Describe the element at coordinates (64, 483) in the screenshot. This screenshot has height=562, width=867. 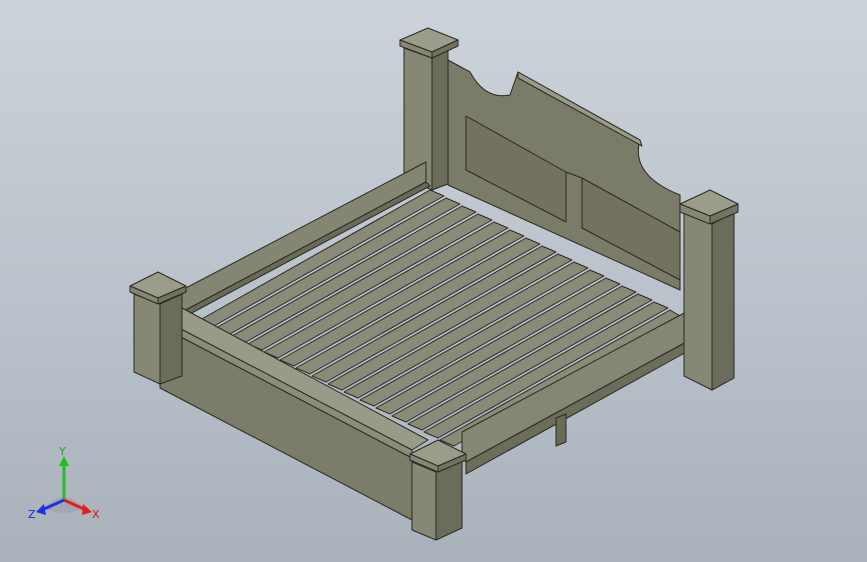
I see `coordinate-triad: Y X Z` at that location.